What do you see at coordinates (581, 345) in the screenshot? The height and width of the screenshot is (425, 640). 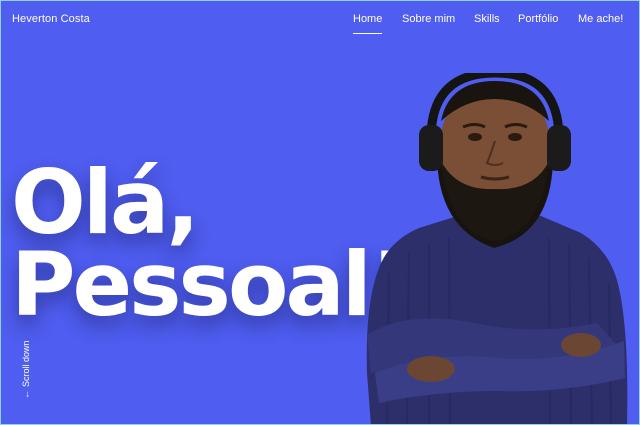 I see `hand-right` at bounding box center [581, 345].